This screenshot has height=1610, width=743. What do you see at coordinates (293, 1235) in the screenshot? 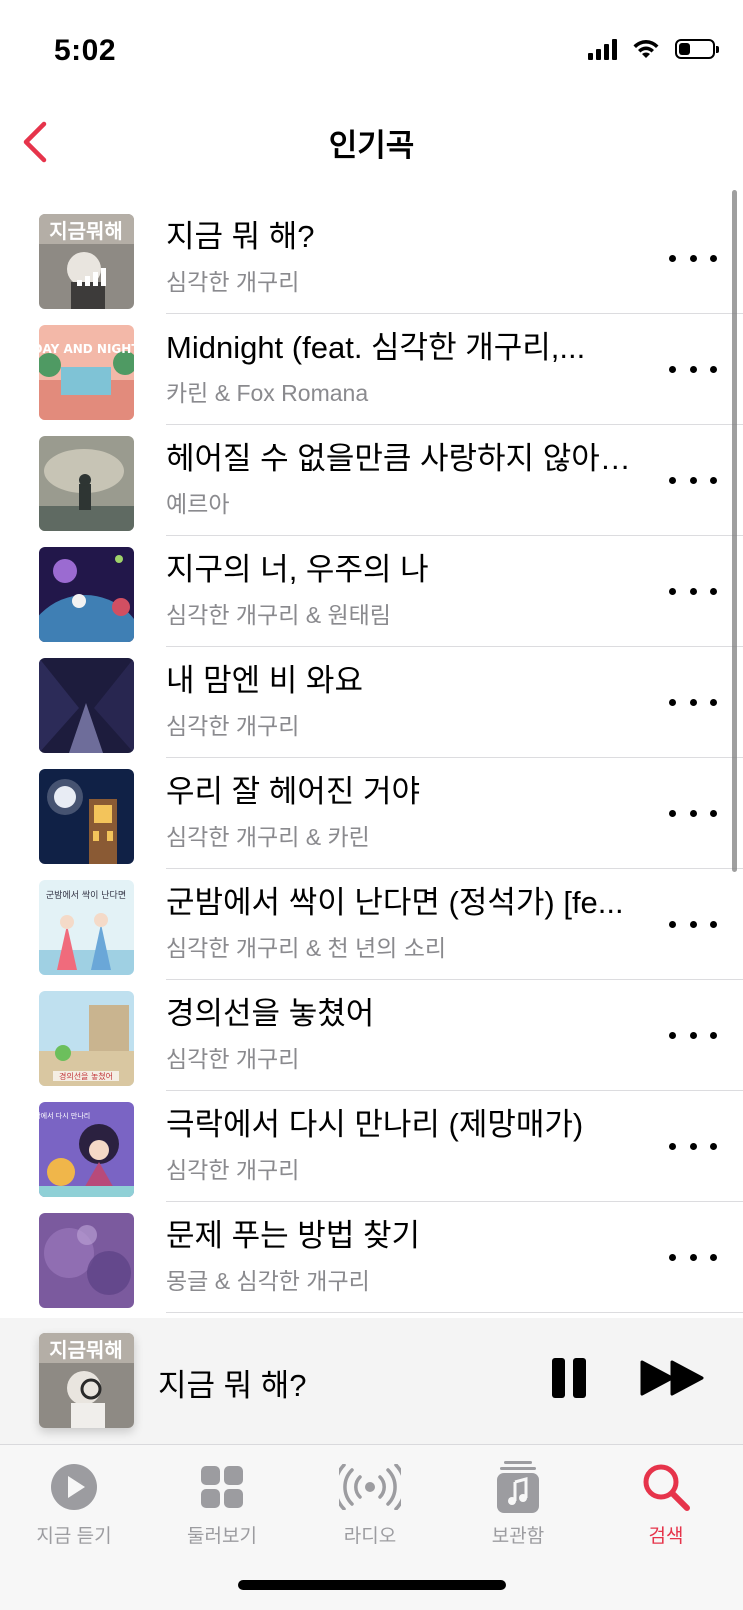
I see `song-title: 문제 푸는 방법 찾기` at bounding box center [293, 1235].